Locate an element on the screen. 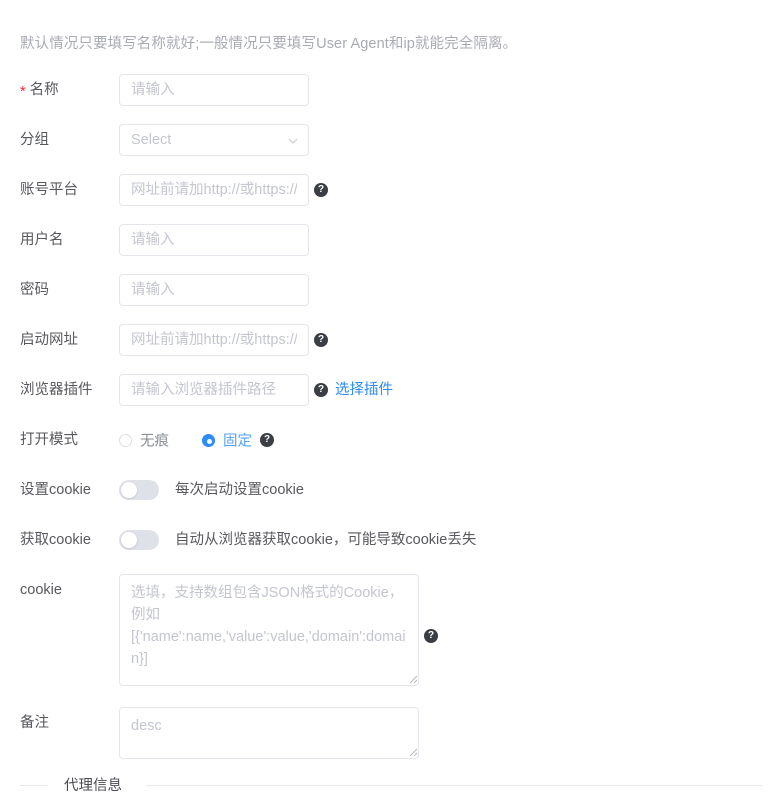 The image size is (778, 796). group-select: Select is located at coordinates (214, 140).